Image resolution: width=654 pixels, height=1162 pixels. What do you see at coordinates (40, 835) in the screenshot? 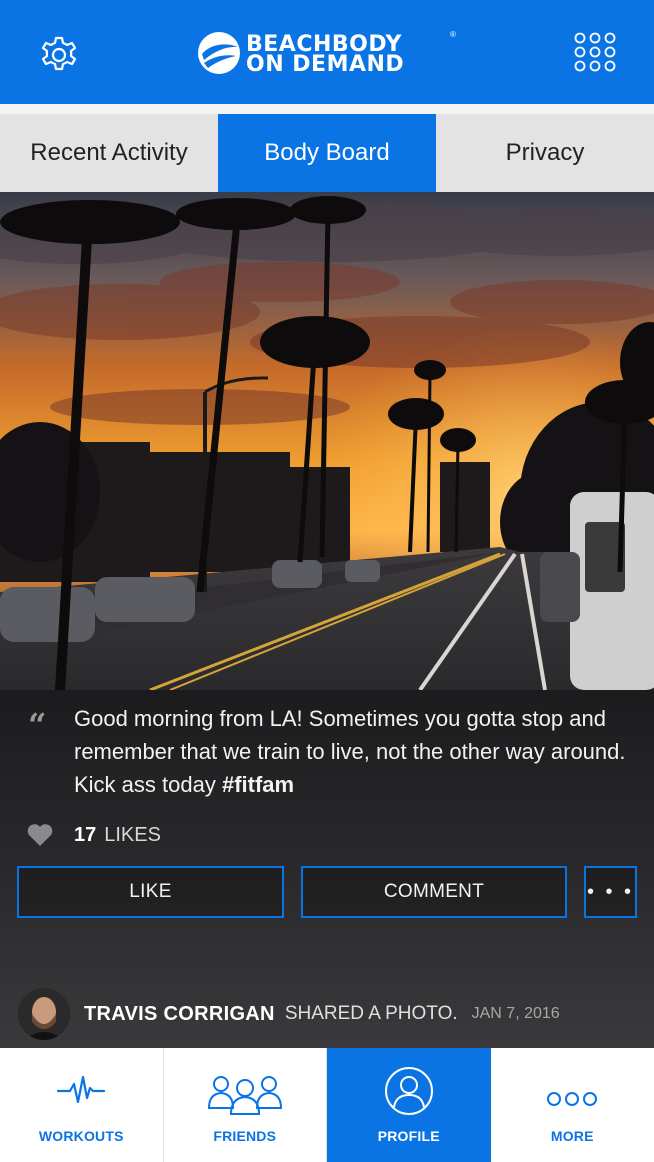
I see `heart-icon` at bounding box center [40, 835].